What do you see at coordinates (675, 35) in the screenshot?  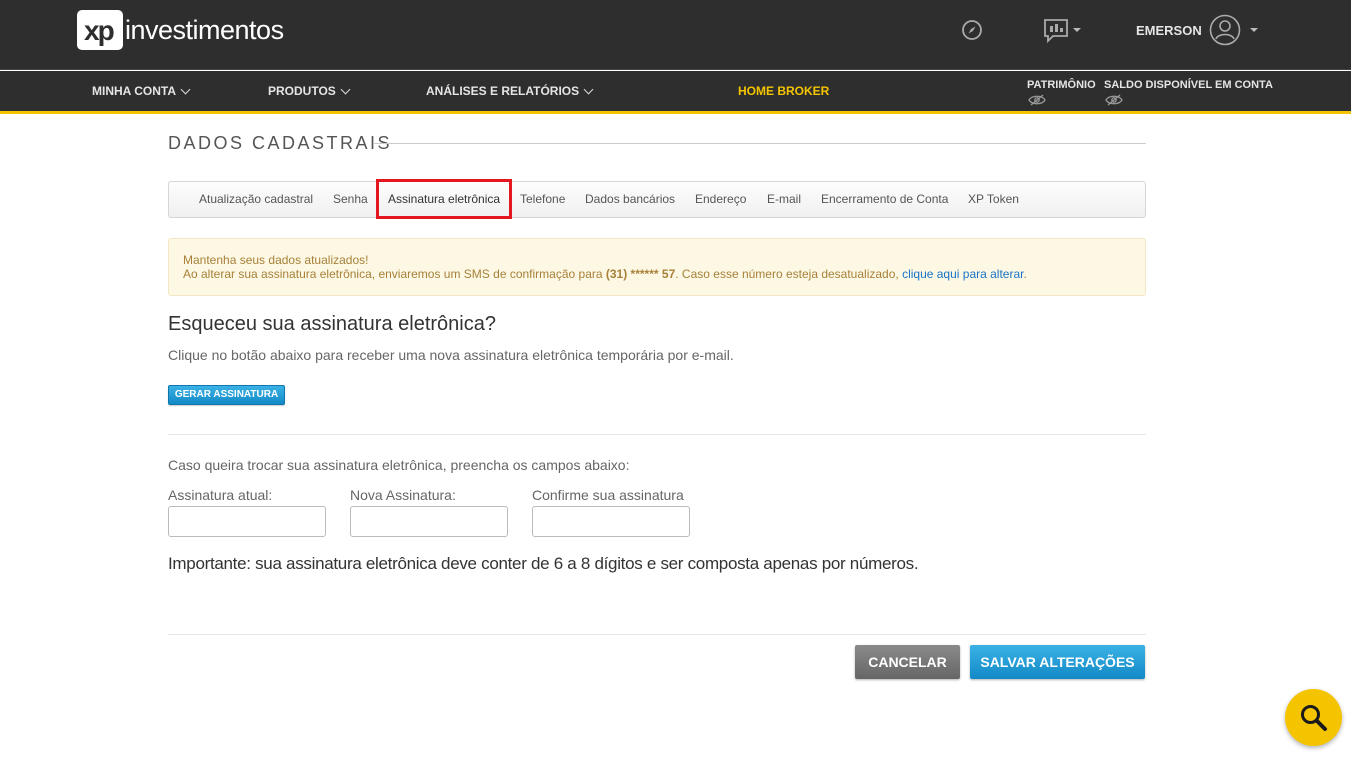 I see `top-bar: xp investimentos EMERSON` at bounding box center [675, 35].